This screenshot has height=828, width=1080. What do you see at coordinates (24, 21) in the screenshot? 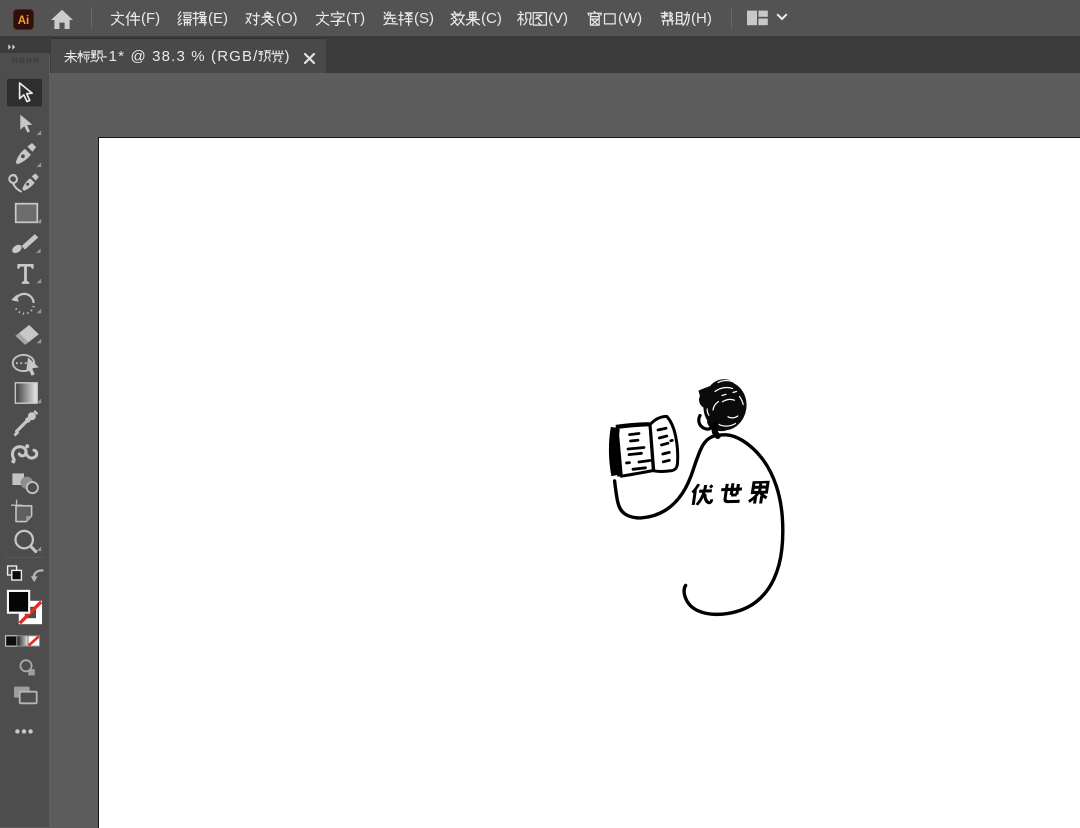
I see `svg-text: Ai` at bounding box center [24, 21].